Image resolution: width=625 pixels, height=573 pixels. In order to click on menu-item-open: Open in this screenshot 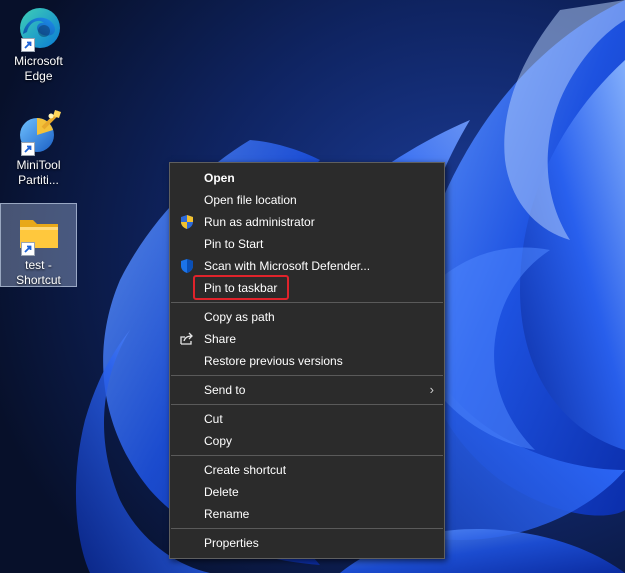, I will do `click(307, 178)`.